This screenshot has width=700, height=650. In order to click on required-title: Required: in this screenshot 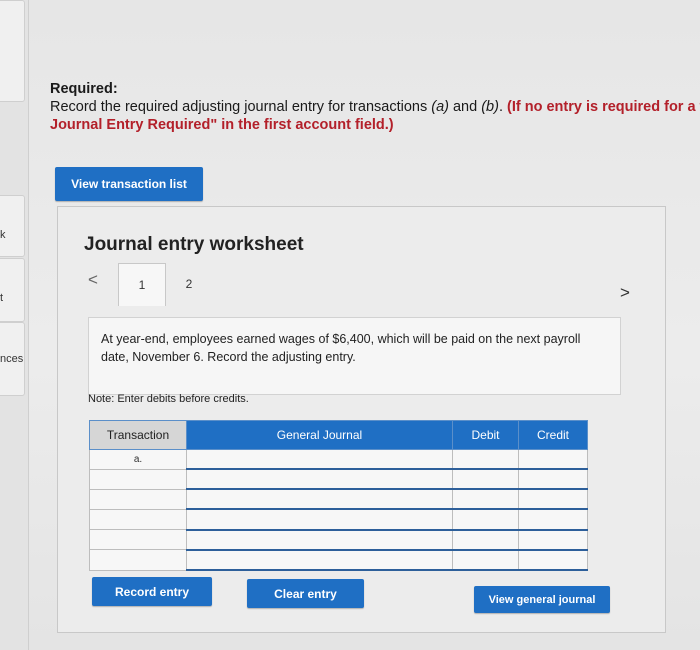, I will do `click(84, 89)`.